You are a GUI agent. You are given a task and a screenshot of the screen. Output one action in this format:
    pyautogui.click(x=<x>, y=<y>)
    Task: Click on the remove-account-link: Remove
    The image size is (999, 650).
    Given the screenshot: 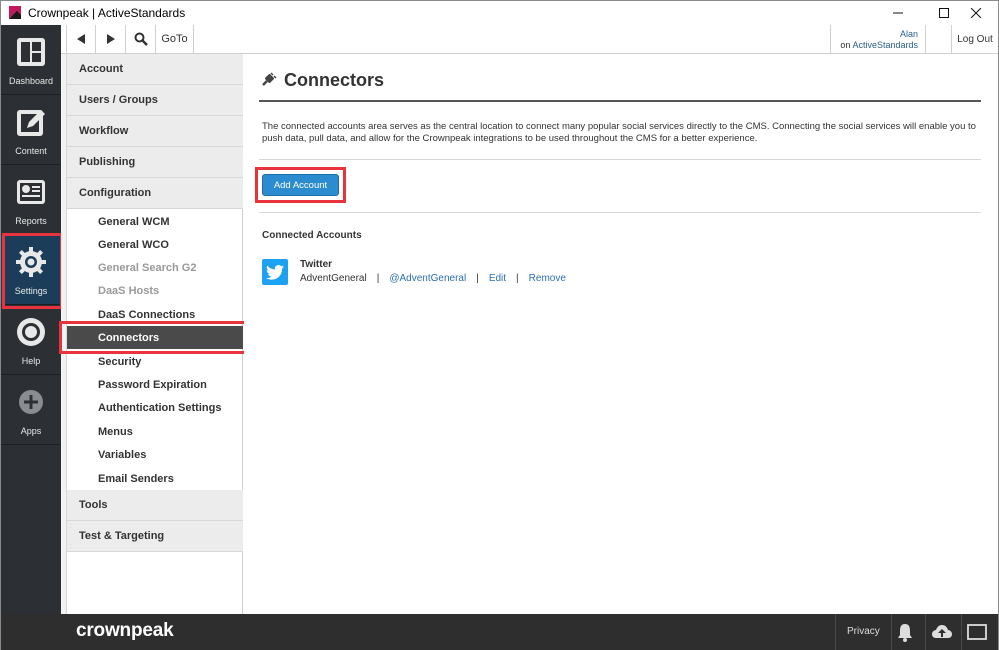 What is the action you would take?
    pyautogui.click(x=547, y=278)
    